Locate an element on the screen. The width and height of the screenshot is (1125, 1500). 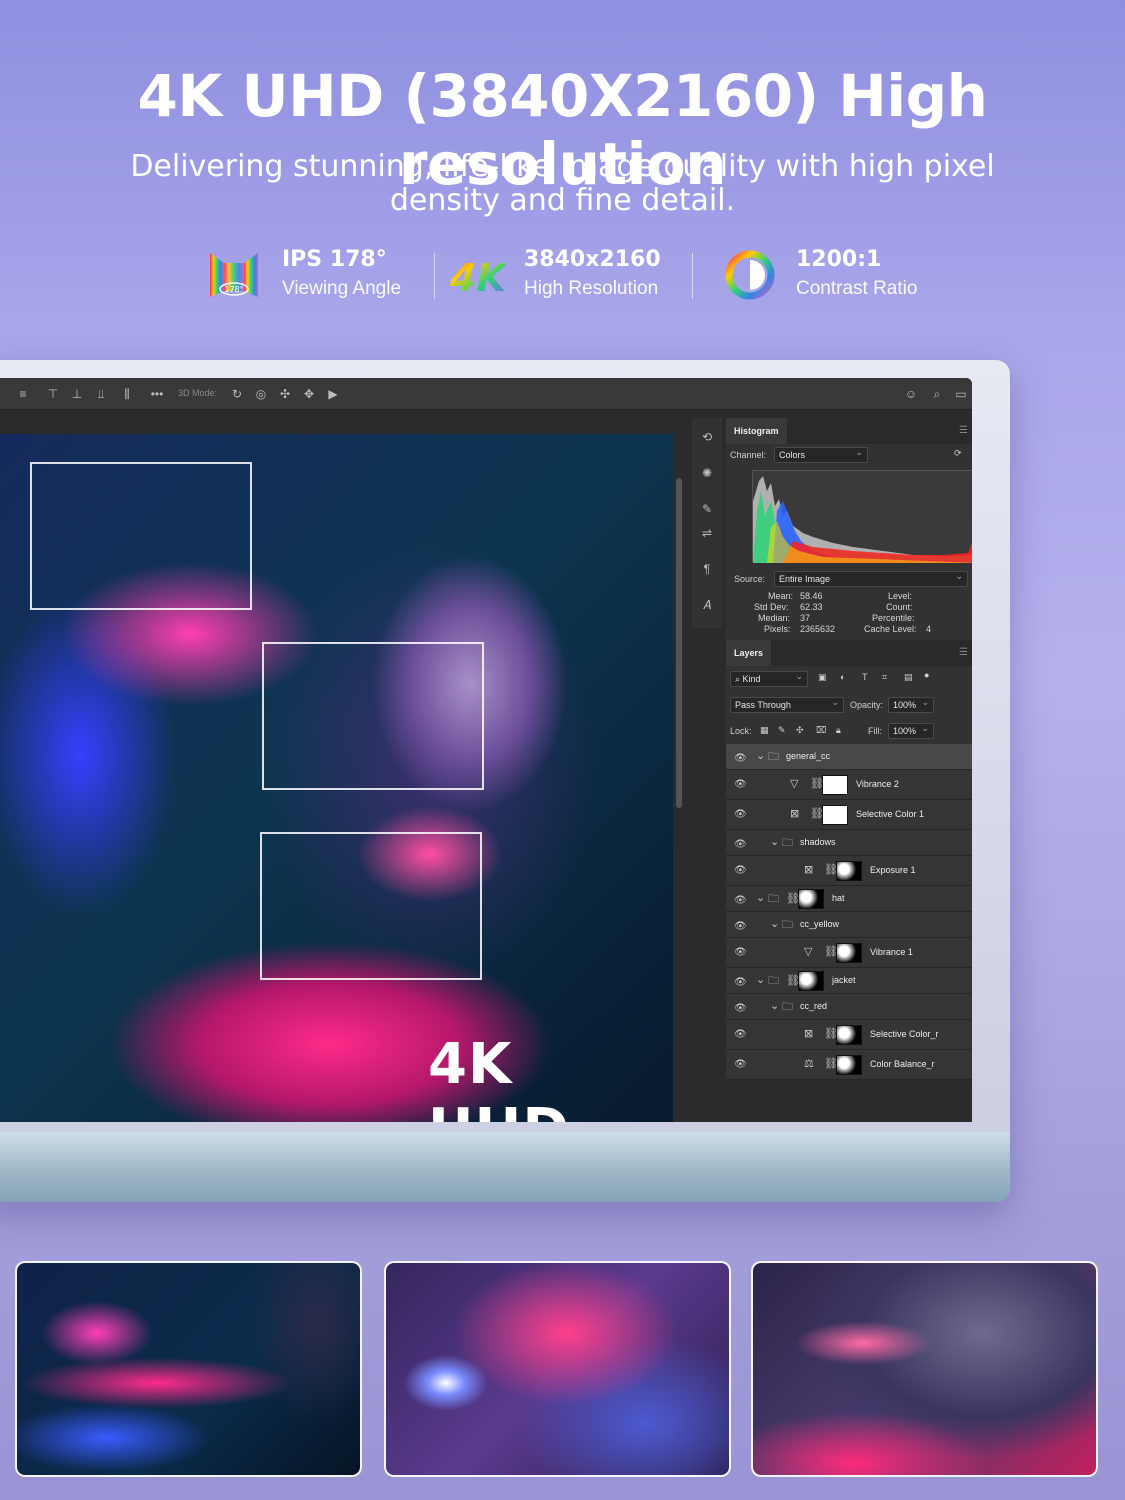
layers-tab: Layers is located at coordinates (749, 653).